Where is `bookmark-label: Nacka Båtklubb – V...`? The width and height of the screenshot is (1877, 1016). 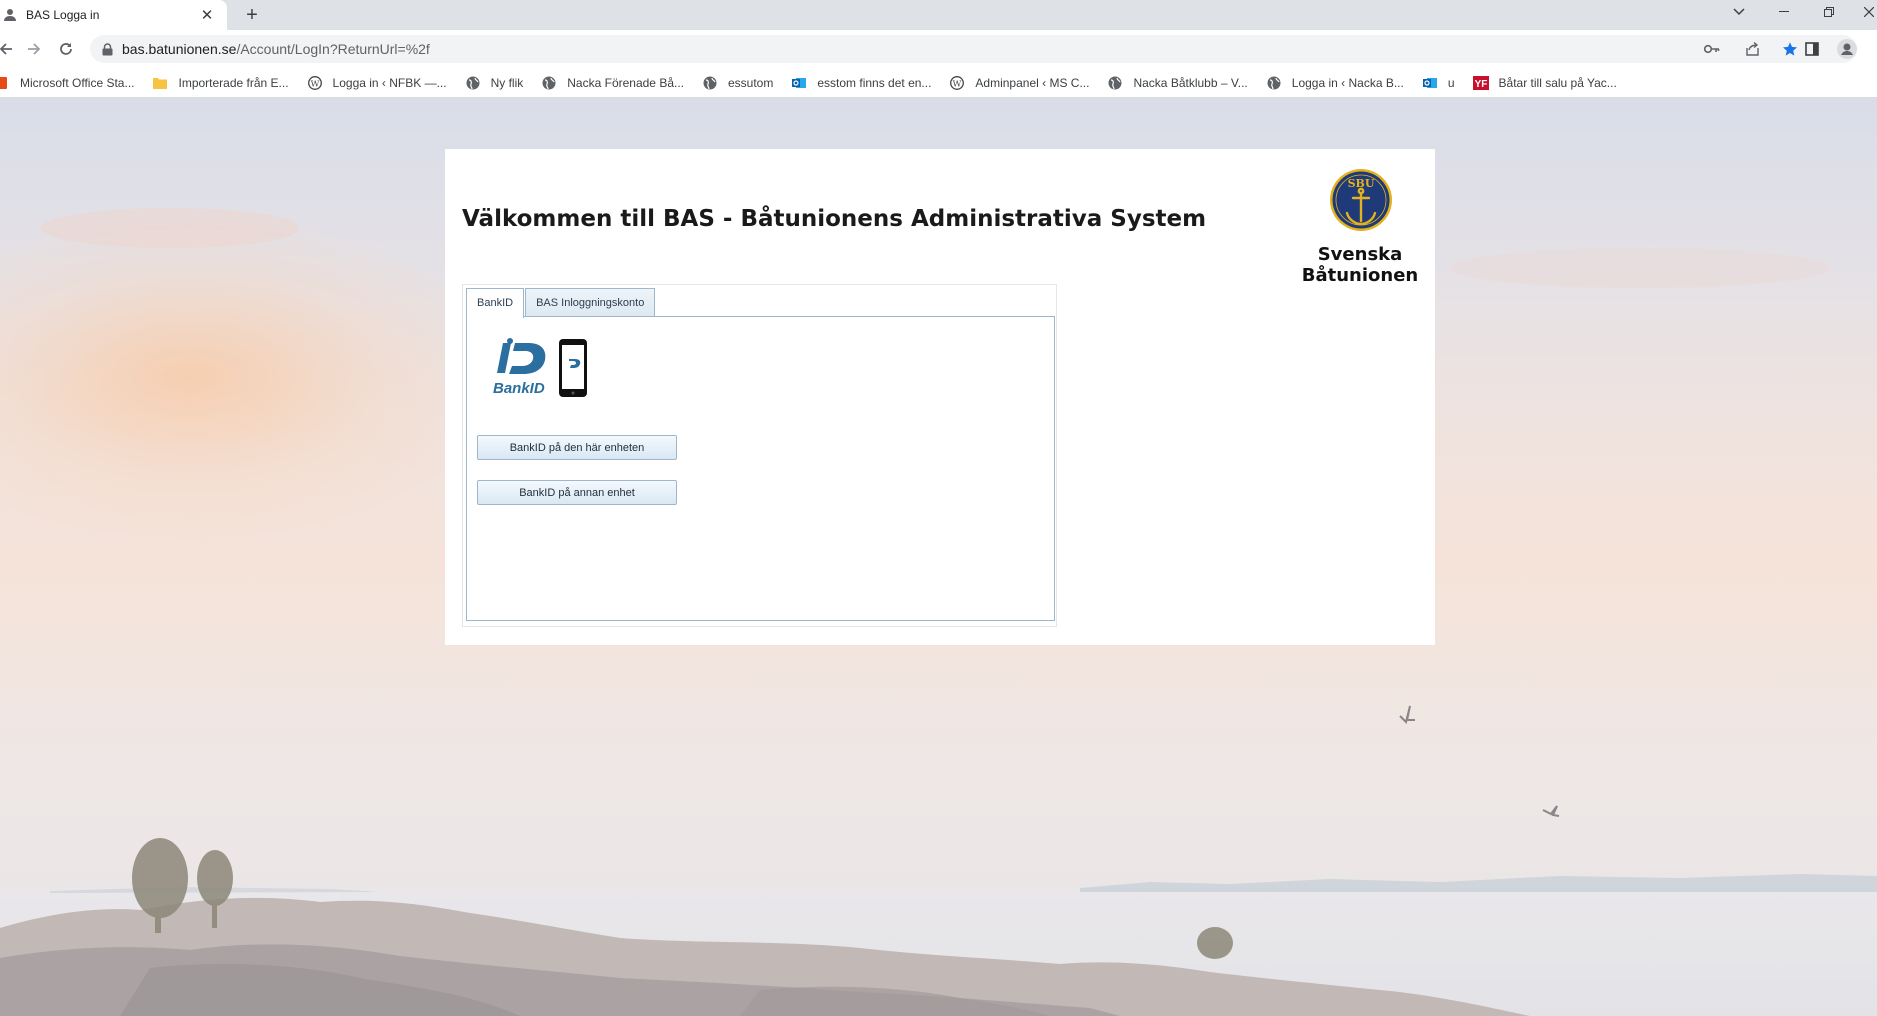
bookmark-label: Nacka Båtklubb – V... is located at coordinates (1190, 82).